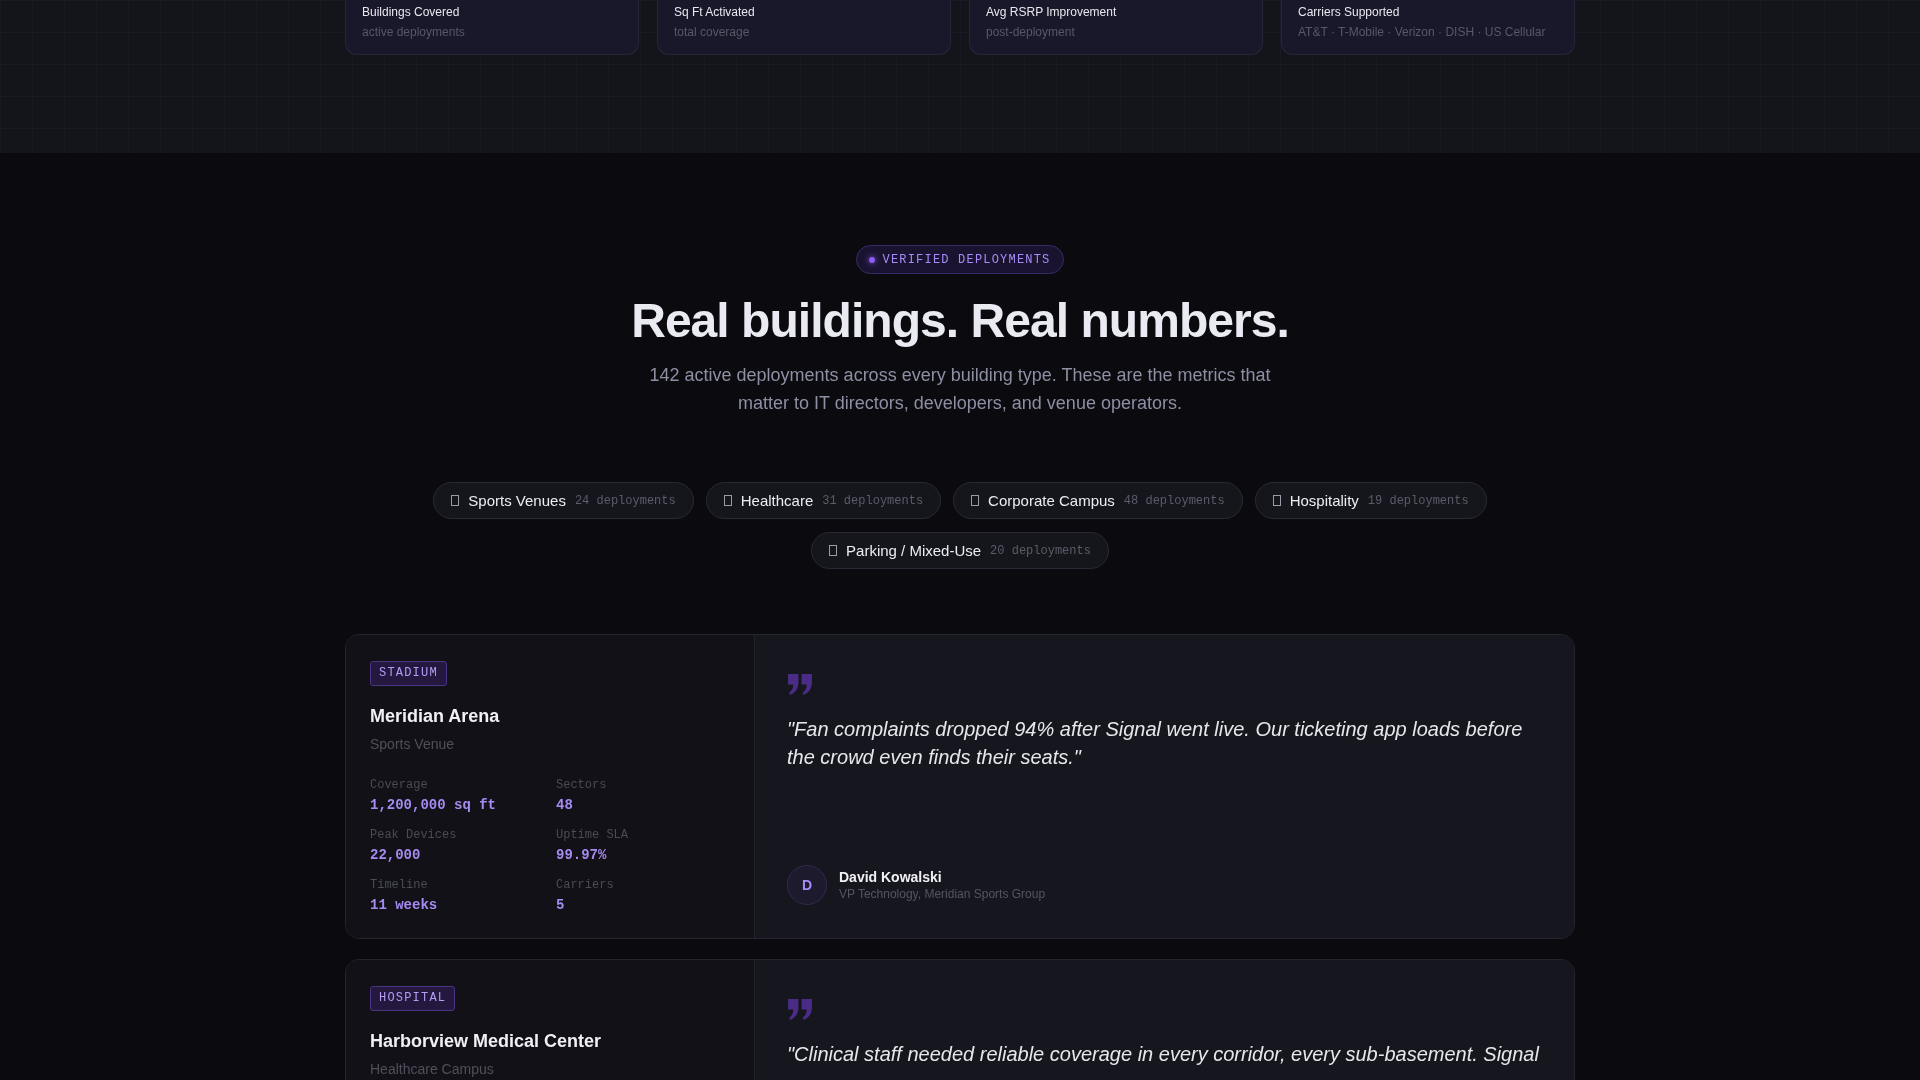 The height and width of the screenshot is (1080, 1920). I want to click on stat-label: Avg RSRP Improvement, so click(1052, 12).